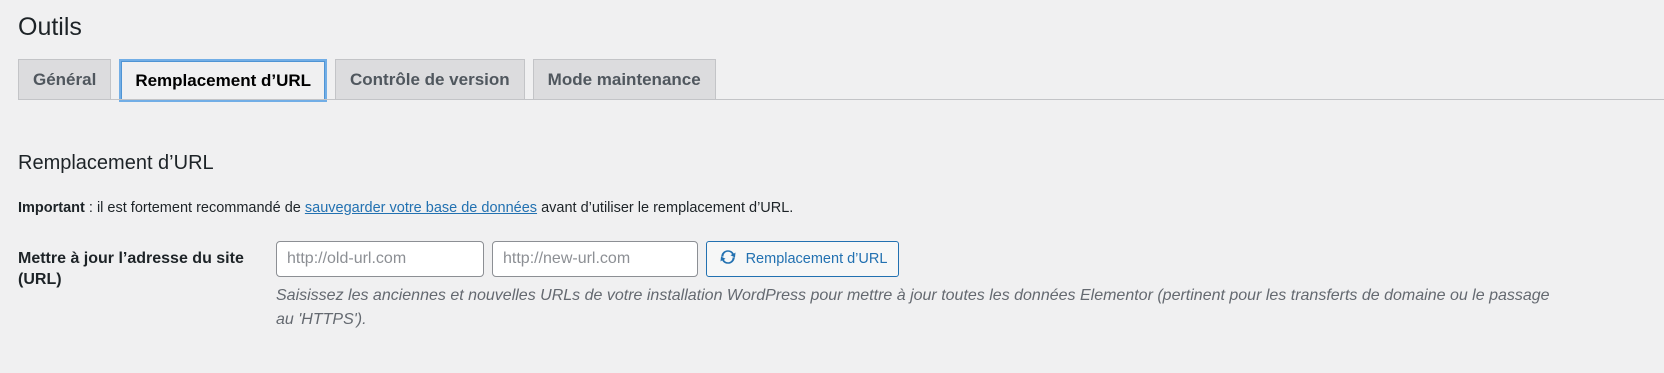  Describe the element at coordinates (841, 99) in the screenshot. I see `tab-divider` at that location.